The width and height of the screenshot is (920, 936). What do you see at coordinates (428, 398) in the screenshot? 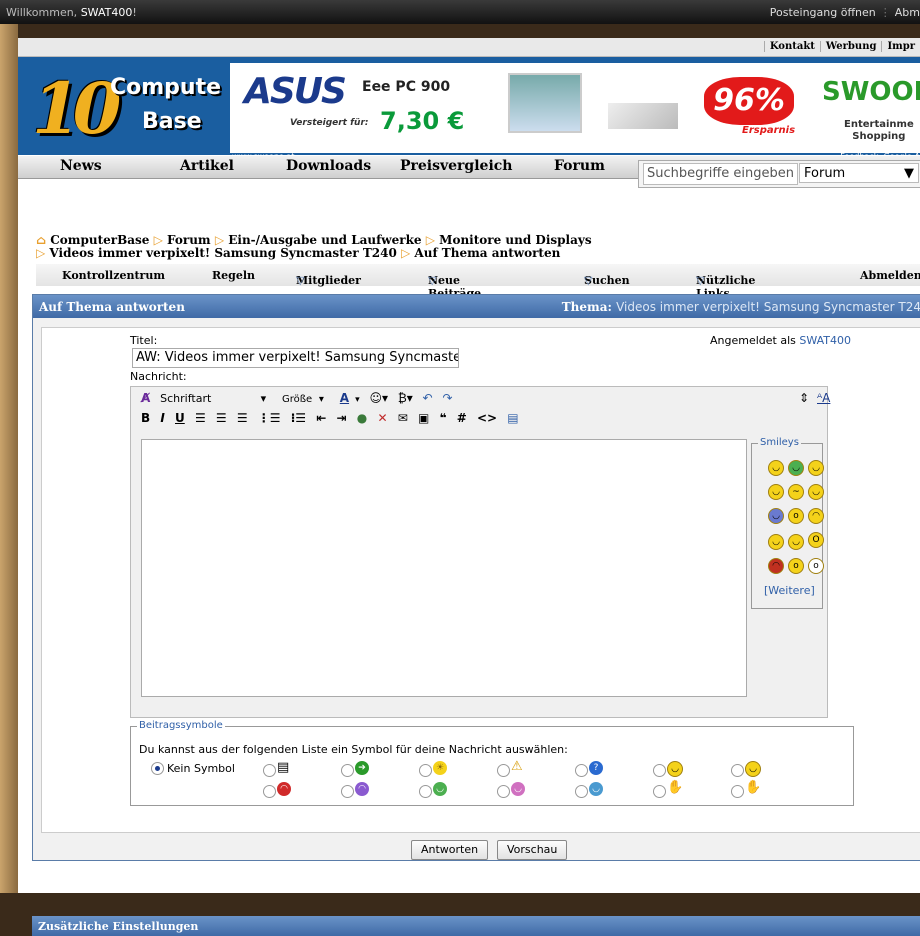
I see `undo-icon: ↶` at bounding box center [428, 398].